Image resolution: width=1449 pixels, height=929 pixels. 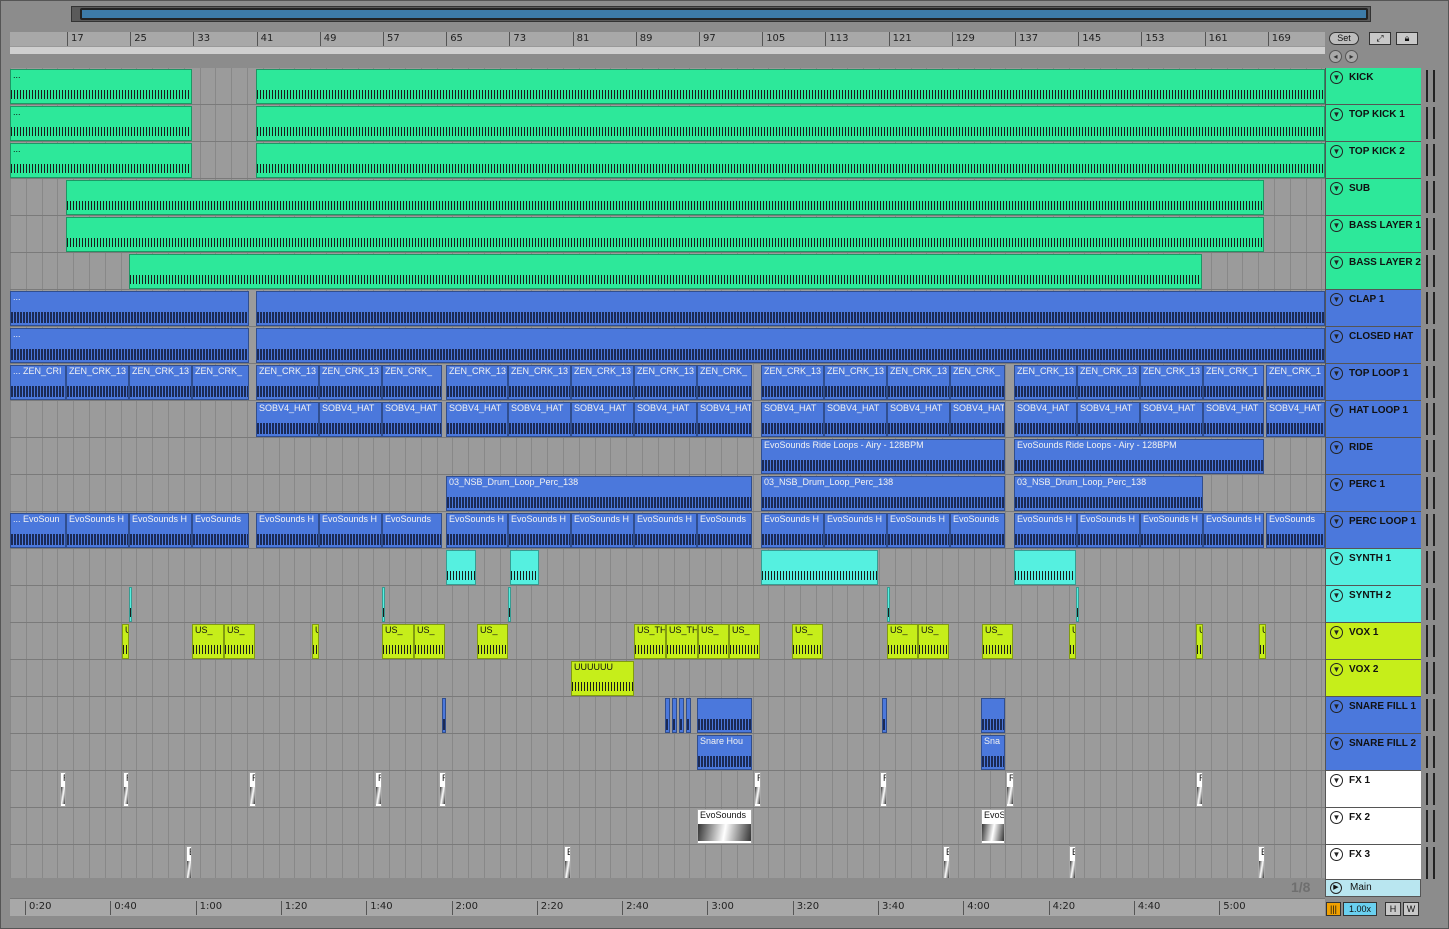 What do you see at coordinates (38, 382) in the screenshot?
I see `audio-clip: ... ZEN_CRI` at bounding box center [38, 382].